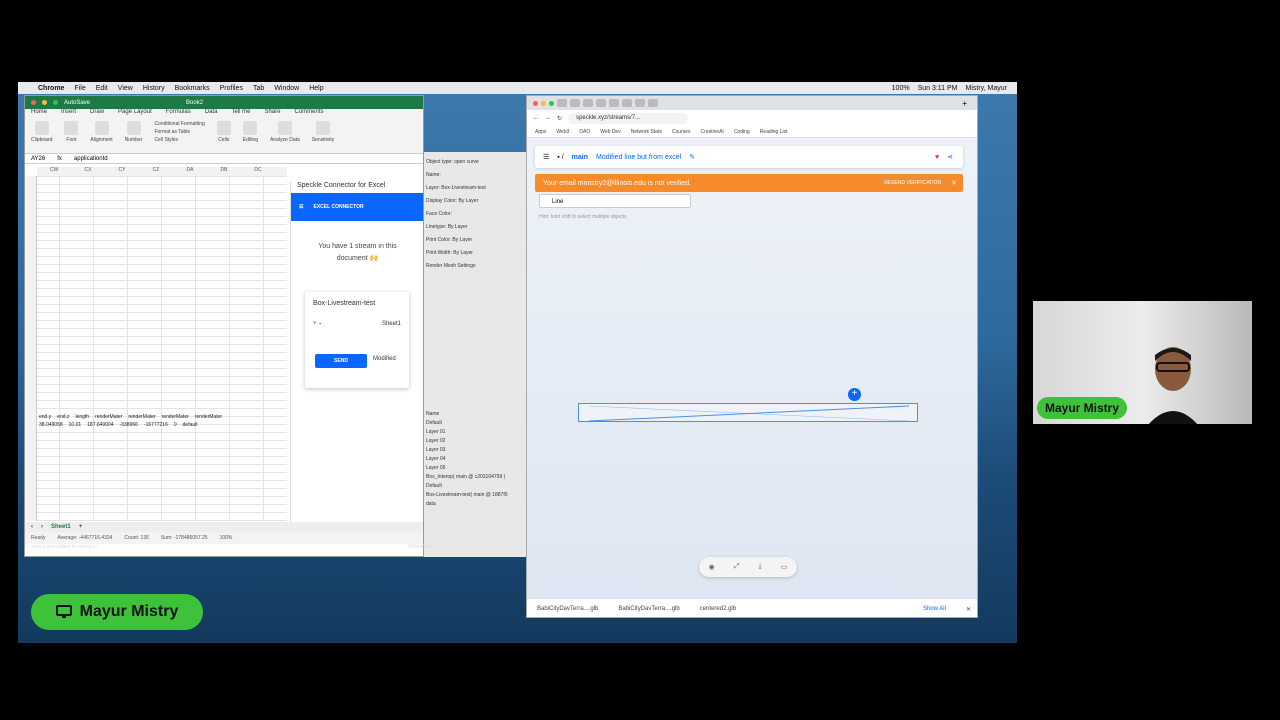 The width and height of the screenshot is (1280, 720). What do you see at coordinates (258, 88) in the screenshot?
I see `menu-tab: Tab` at bounding box center [258, 88].